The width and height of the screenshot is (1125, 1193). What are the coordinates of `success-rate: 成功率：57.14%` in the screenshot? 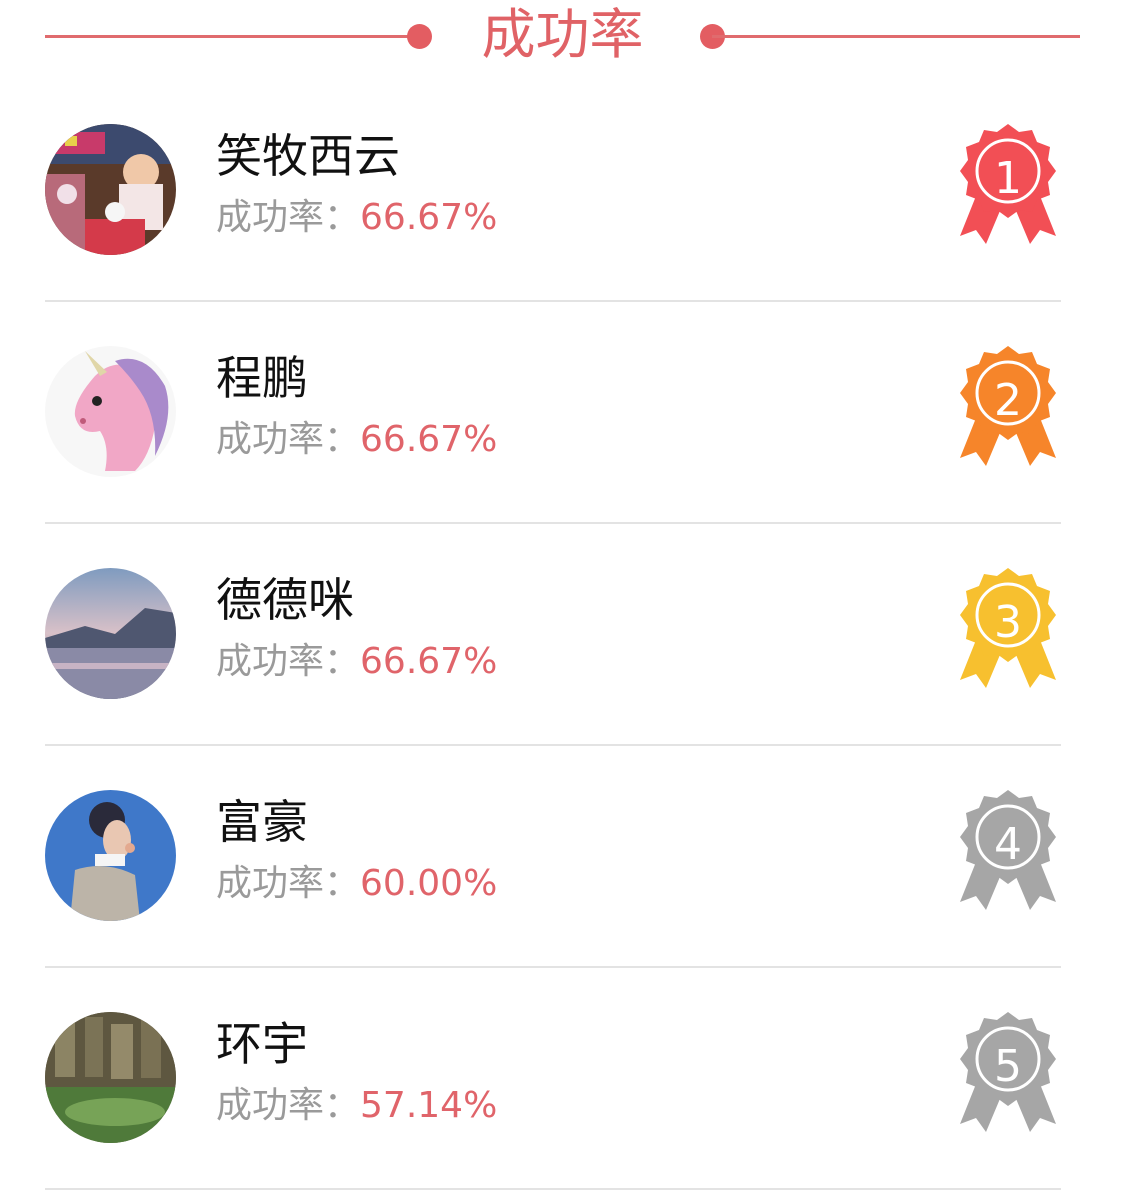 It's located at (356, 1106).